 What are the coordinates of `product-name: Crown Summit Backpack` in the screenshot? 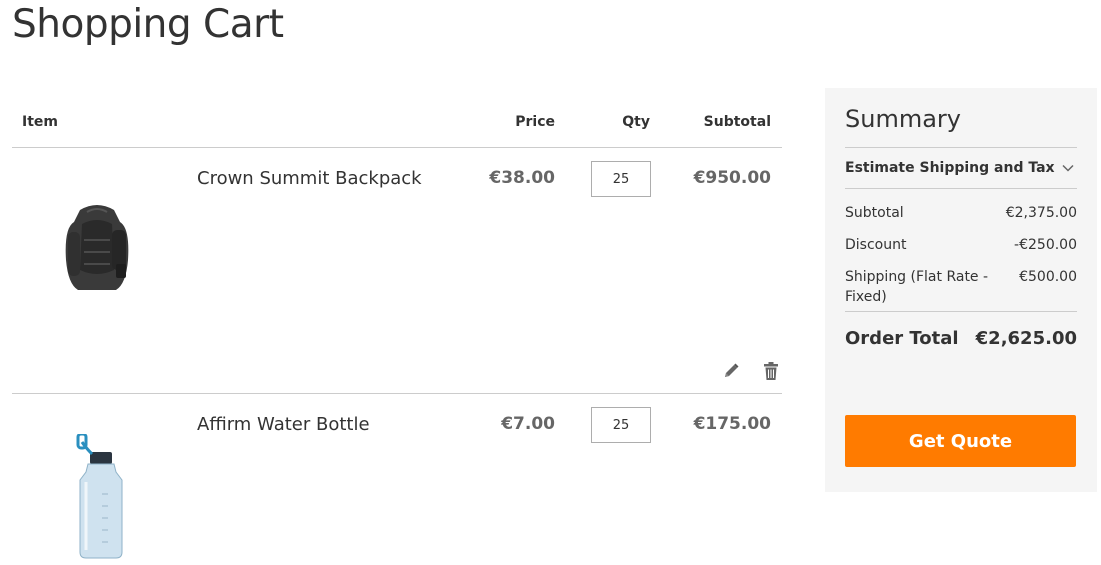 It's located at (309, 178).